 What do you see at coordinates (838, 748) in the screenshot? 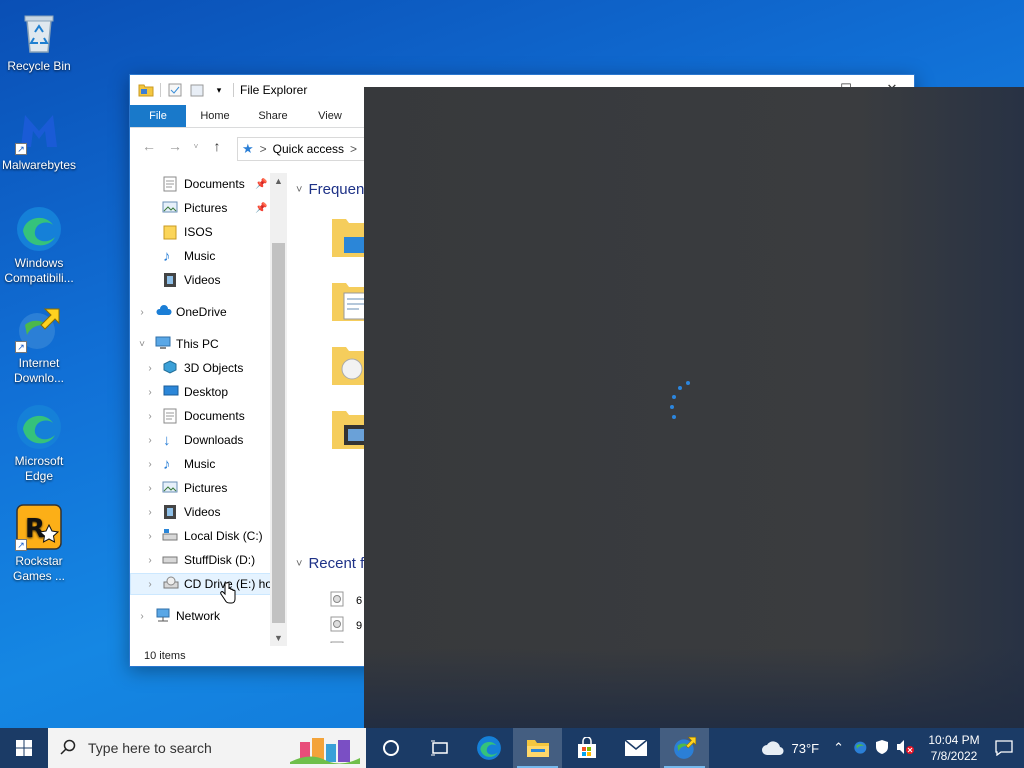
I see `show-hidden-icons-chevron-icon: ⌃` at bounding box center [838, 748].